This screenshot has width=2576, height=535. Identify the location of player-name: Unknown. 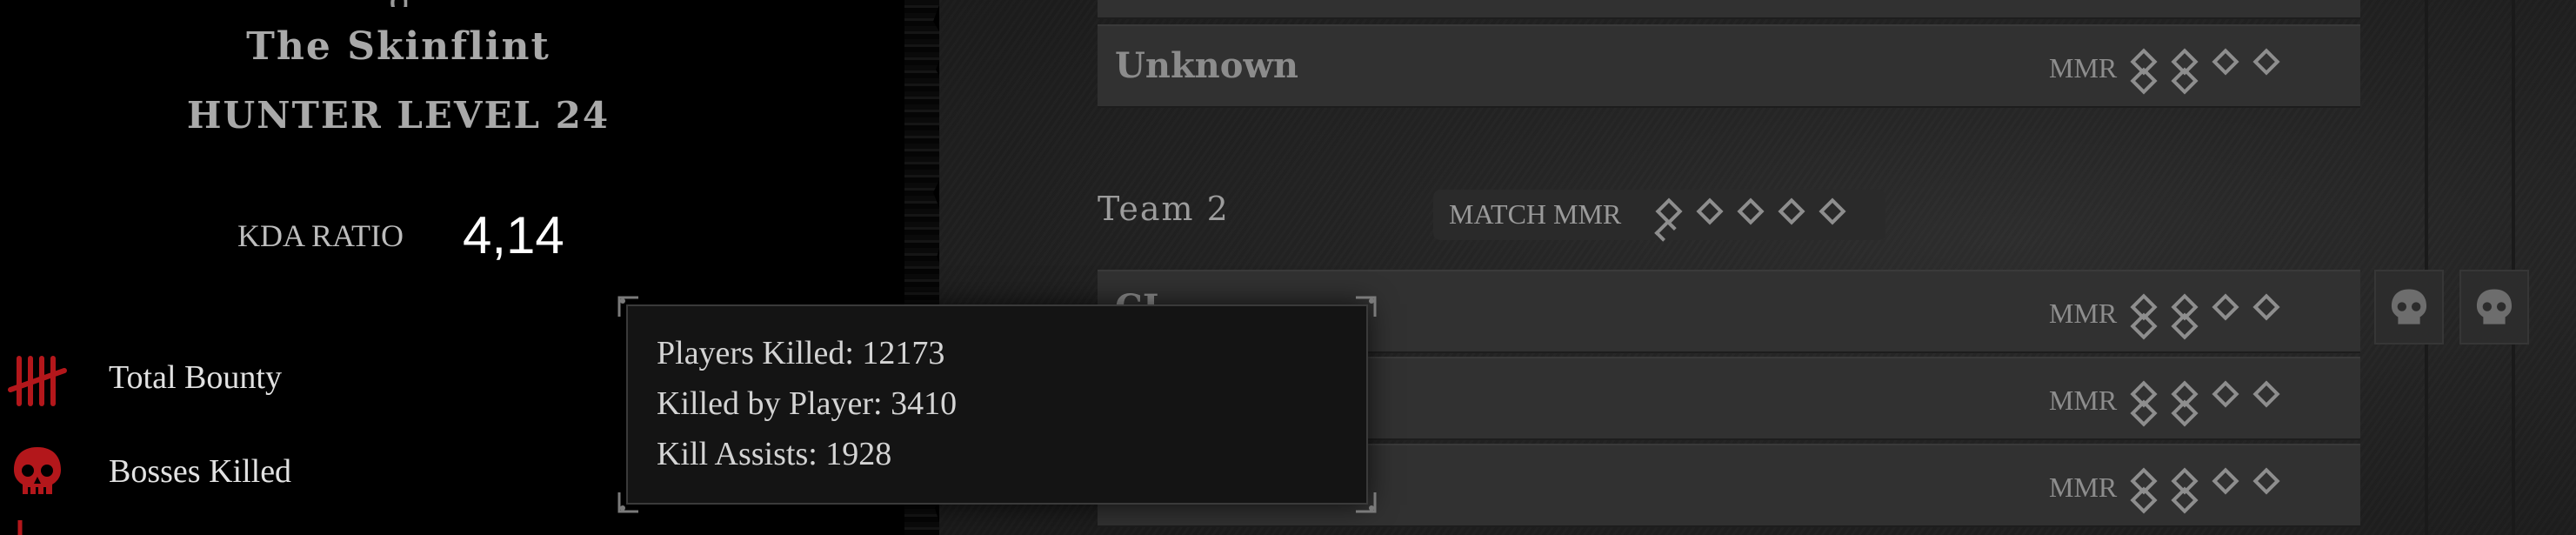
(1207, 65).